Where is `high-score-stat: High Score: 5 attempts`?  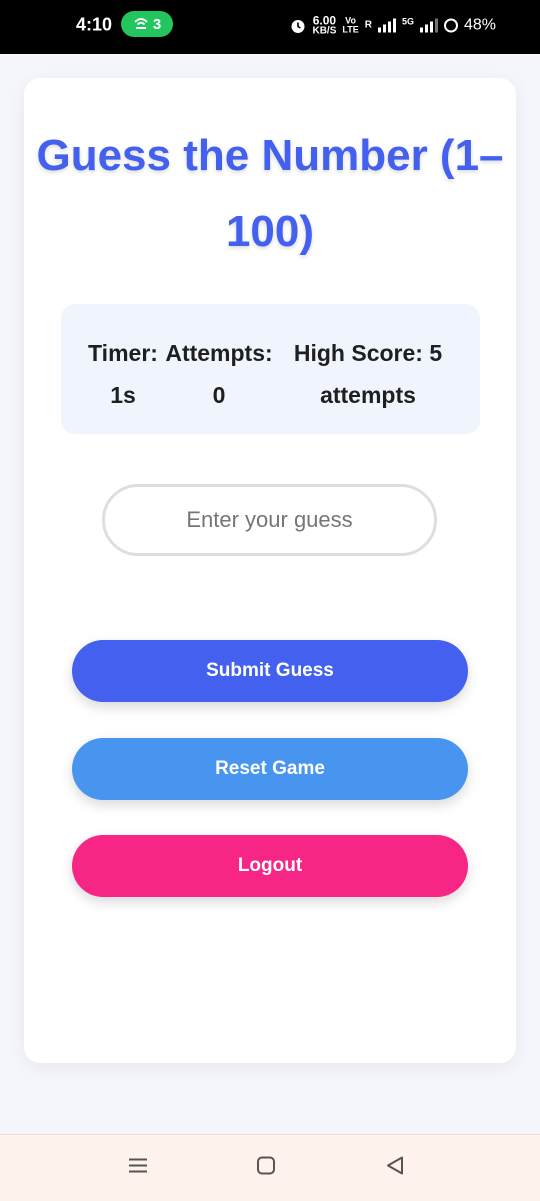 high-score-stat: High Score: 5 attempts is located at coordinates (368, 374).